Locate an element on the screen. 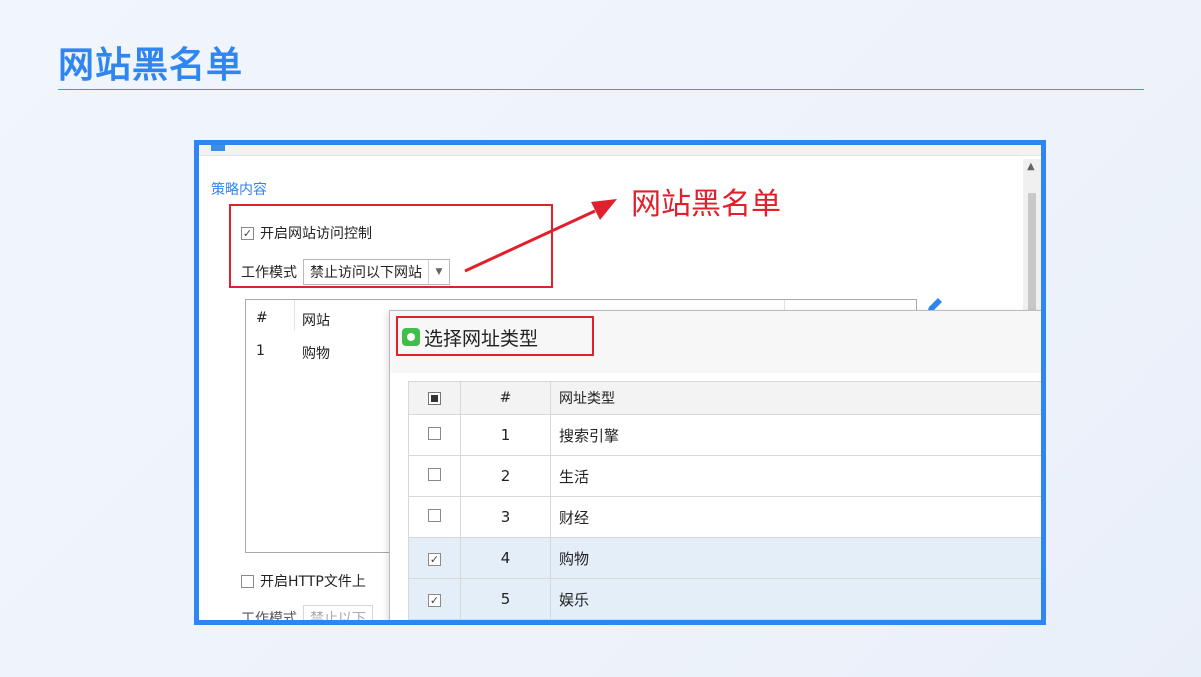  http-label: 开启HTTP文件上 is located at coordinates (313, 582).